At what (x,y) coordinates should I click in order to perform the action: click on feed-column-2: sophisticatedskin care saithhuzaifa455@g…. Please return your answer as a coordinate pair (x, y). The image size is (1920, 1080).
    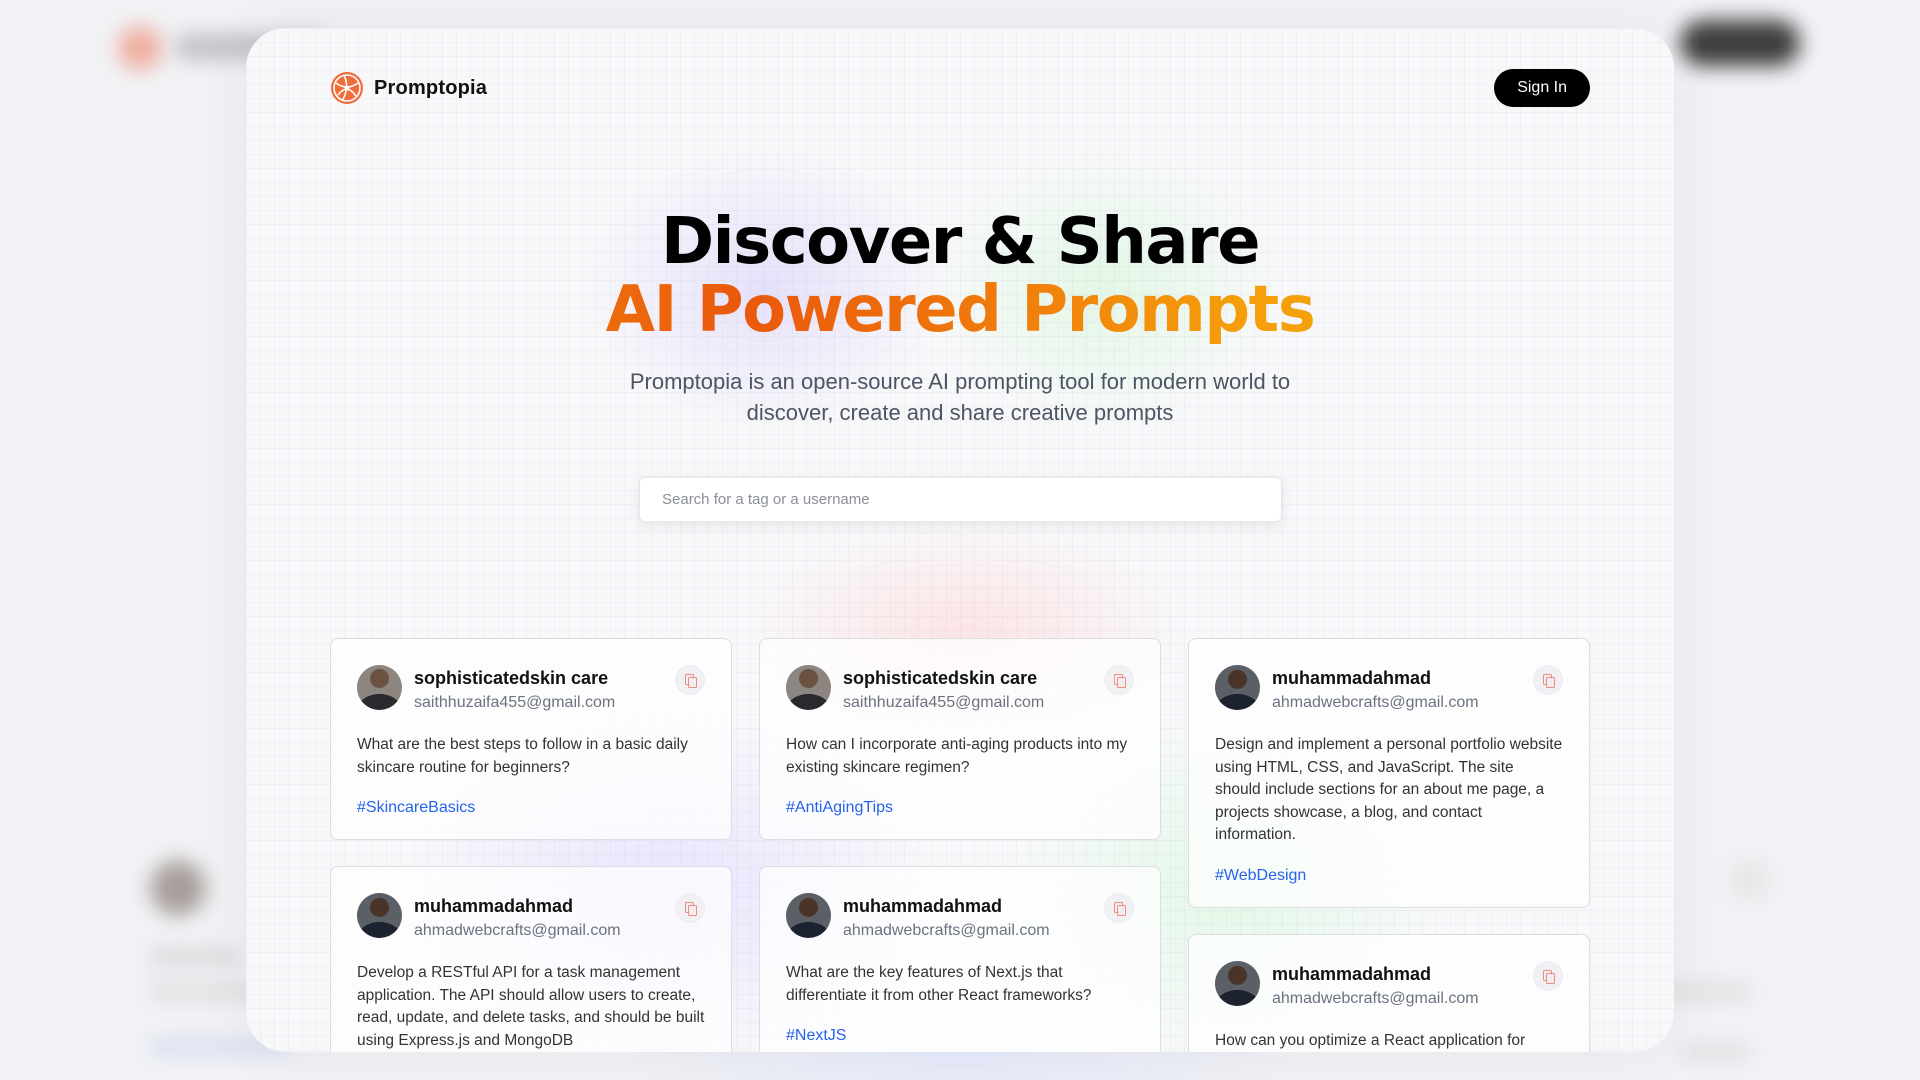
    Looking at the image, I should click on (960, 845).